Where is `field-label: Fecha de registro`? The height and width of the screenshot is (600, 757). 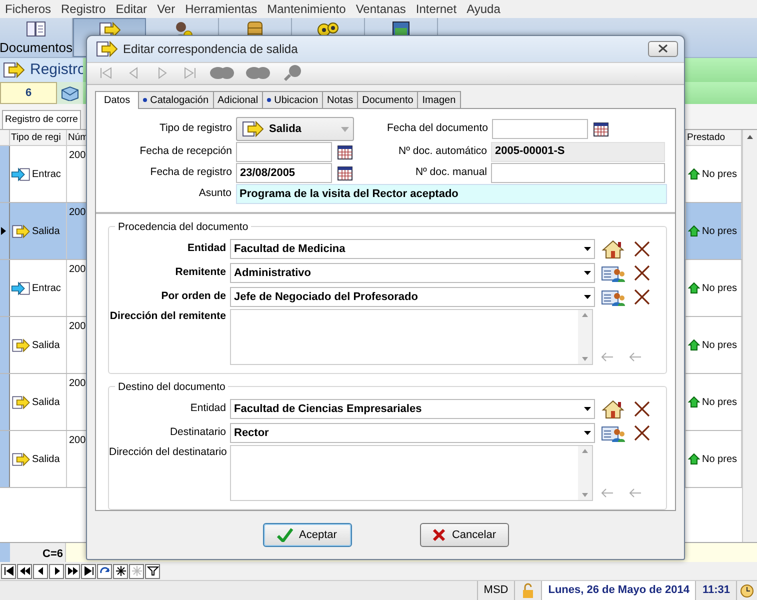 field-label: Fecha de registro is located at coordinates (191, 172).